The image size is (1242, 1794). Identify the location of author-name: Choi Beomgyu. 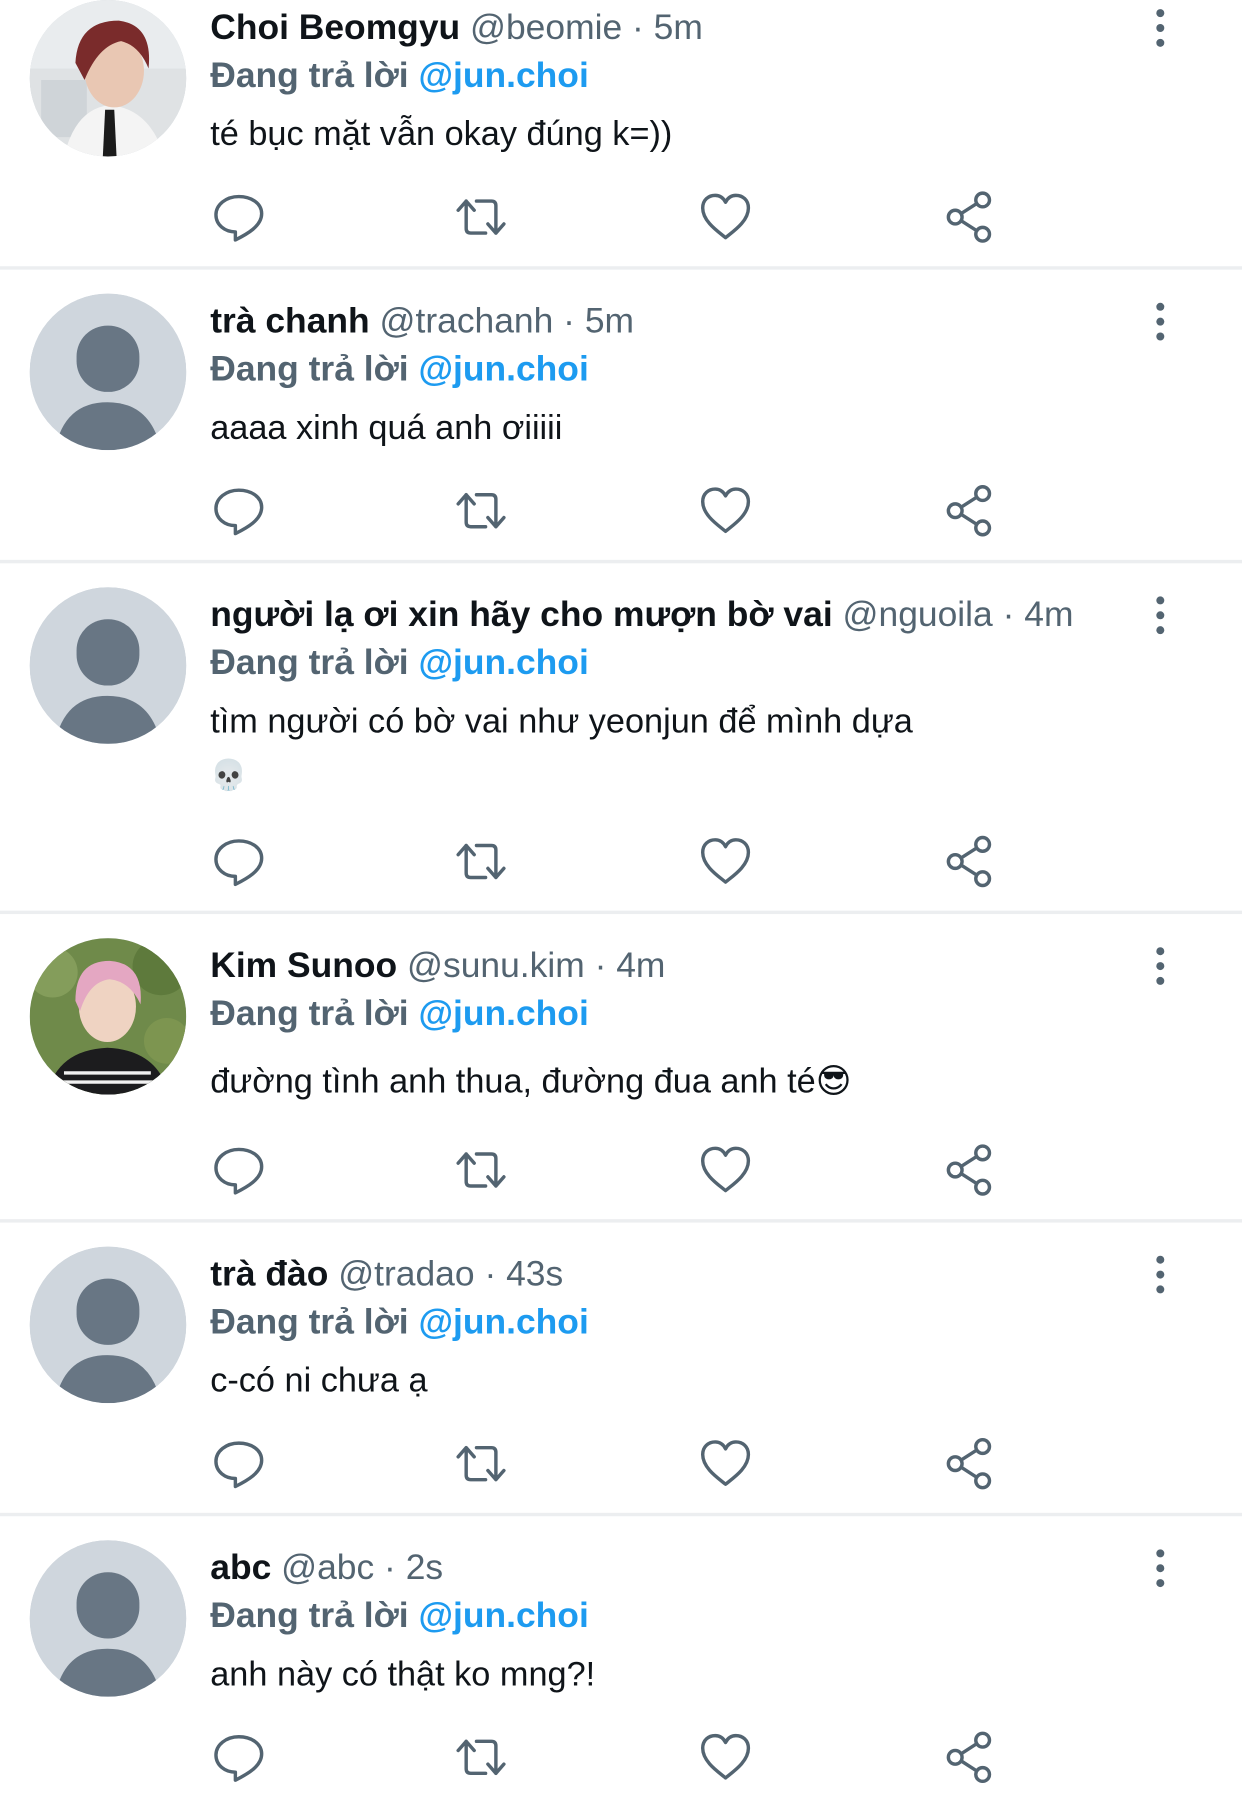
(335, 27).